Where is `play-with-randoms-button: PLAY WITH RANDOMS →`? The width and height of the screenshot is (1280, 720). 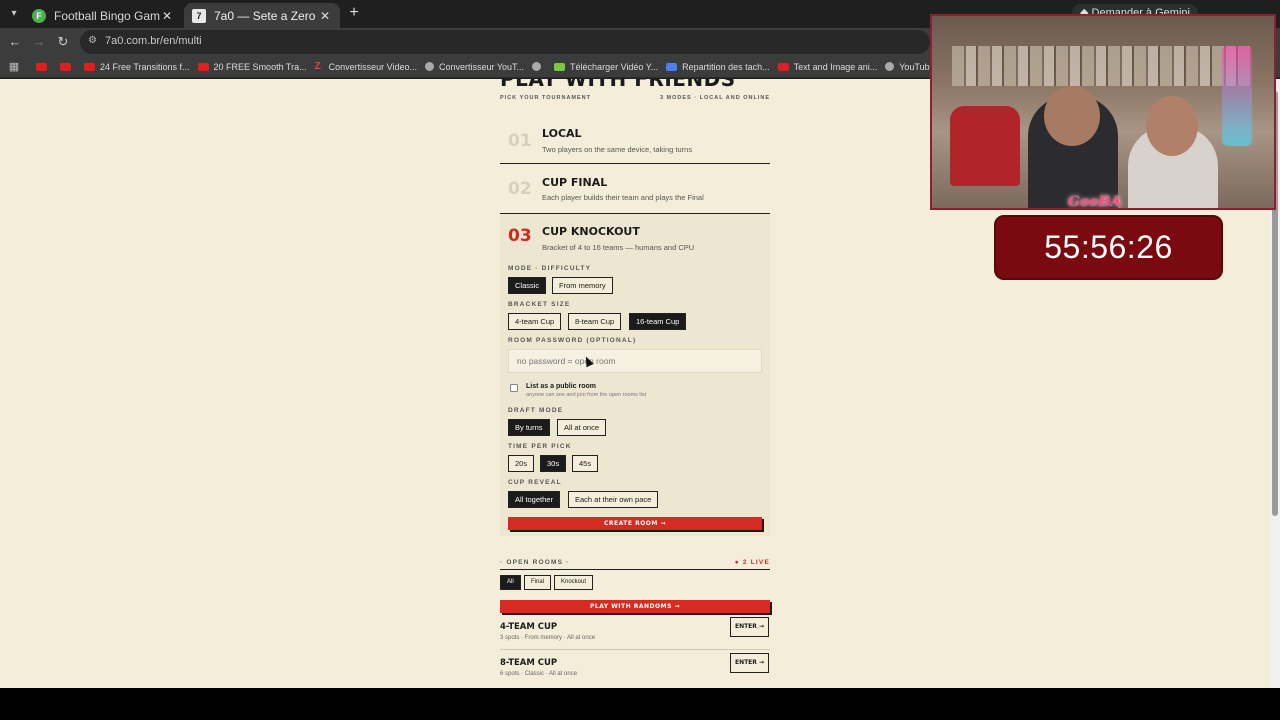
play-with-randoms-button: PLAY WITH RANDOMS → is located at coordinates (635, 606).